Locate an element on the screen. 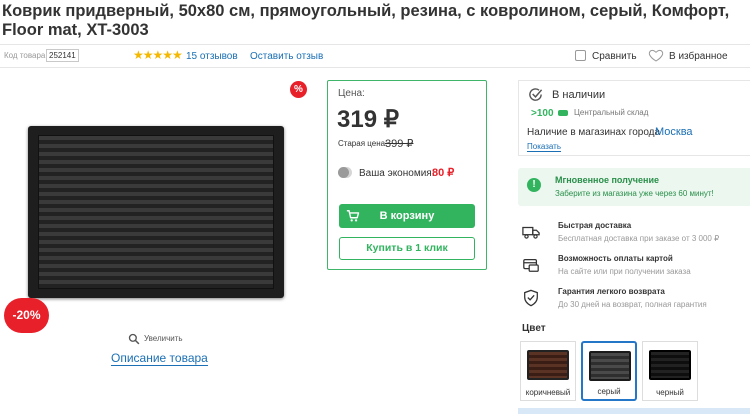 The width and height of the screenshot is (750, 414). rating-stars: ★★★★★ is located at coordinates (158, 55).